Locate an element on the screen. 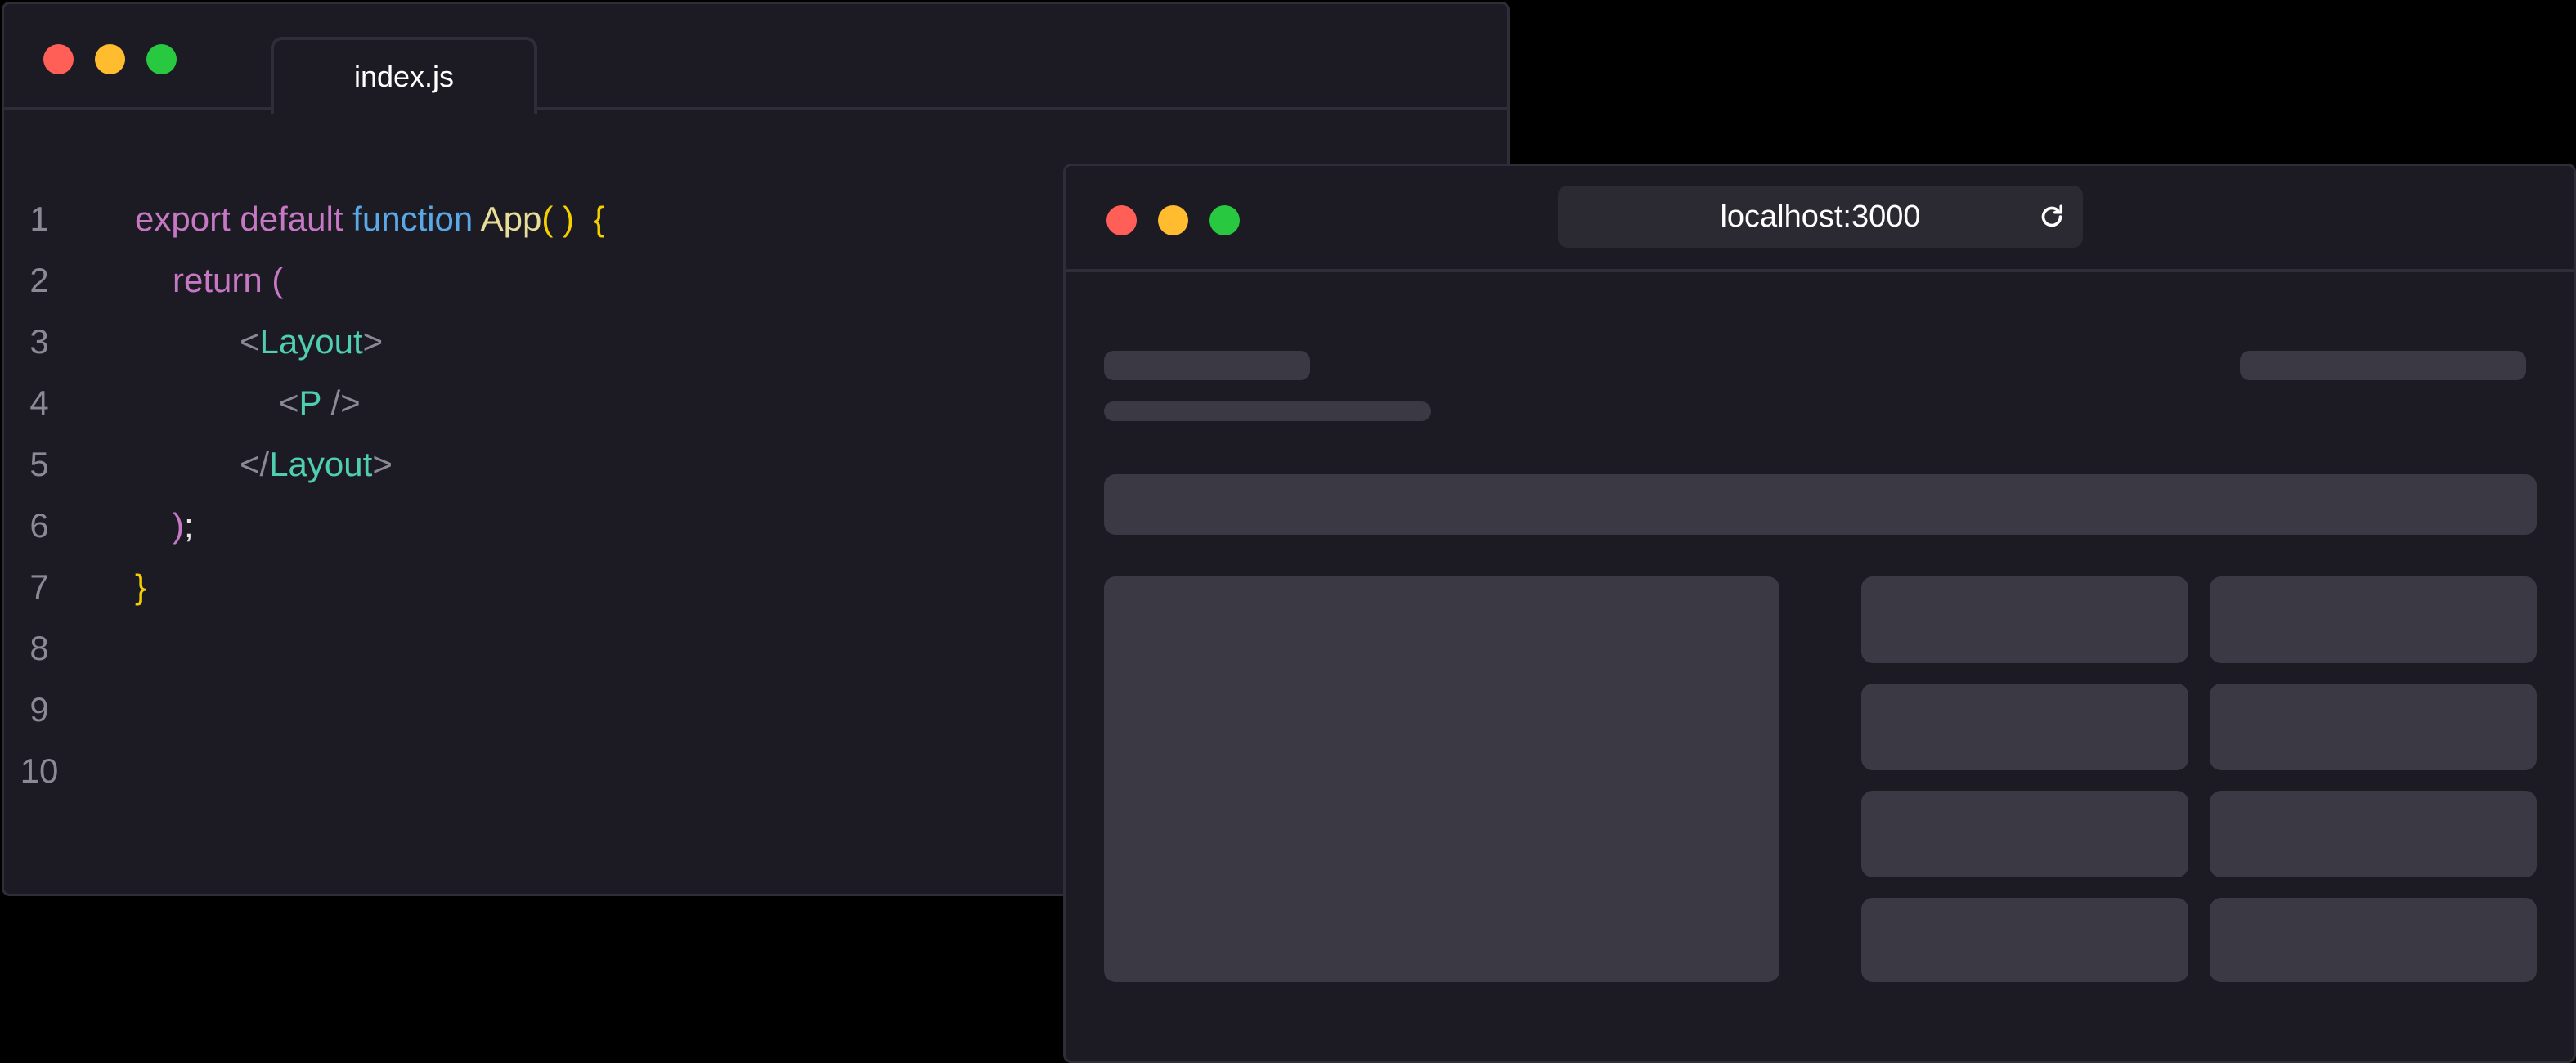 This screenshot has height=1063, width=2576. code-token: /> is located at coordinates (341, 402).